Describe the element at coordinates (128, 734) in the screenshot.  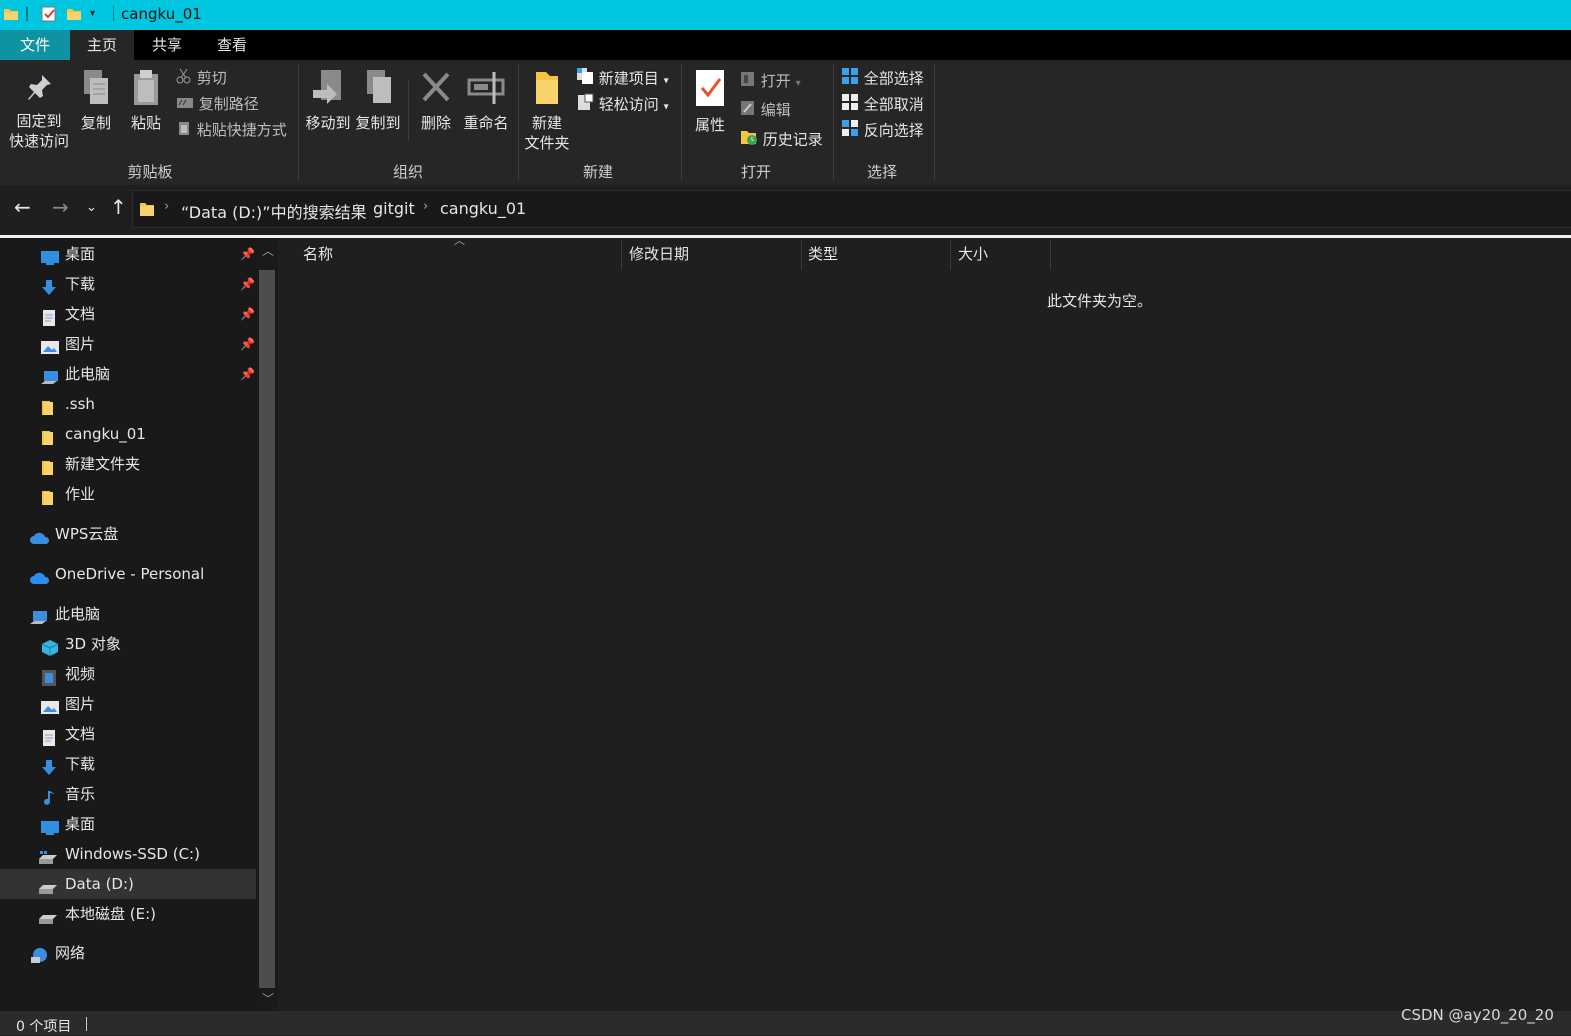
I see `nav-item-documents-pc: 文档` at that location.